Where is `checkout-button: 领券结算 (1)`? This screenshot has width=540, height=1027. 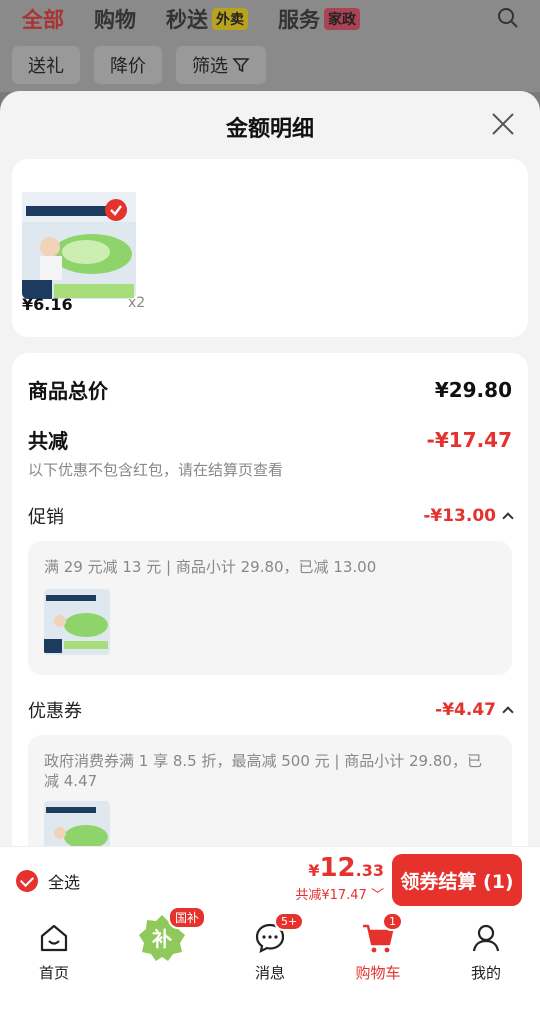
checkout-button: 领券结算 (1) is located at coordinates (457, 880).